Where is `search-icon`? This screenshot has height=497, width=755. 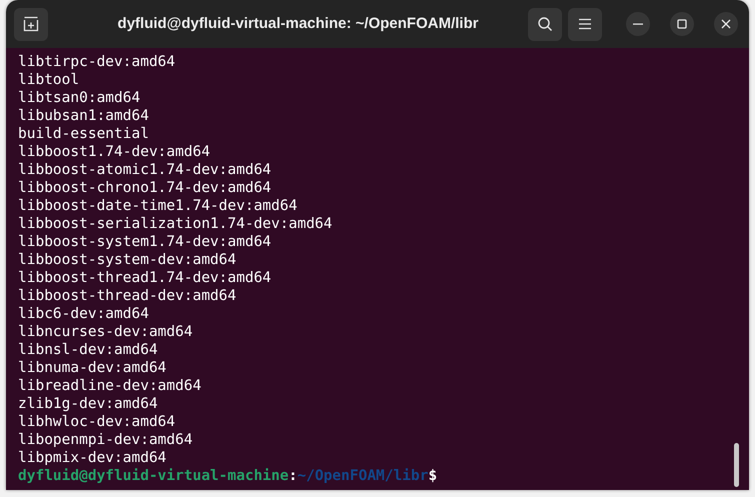
search-icon is located at coordinates (545, 24).